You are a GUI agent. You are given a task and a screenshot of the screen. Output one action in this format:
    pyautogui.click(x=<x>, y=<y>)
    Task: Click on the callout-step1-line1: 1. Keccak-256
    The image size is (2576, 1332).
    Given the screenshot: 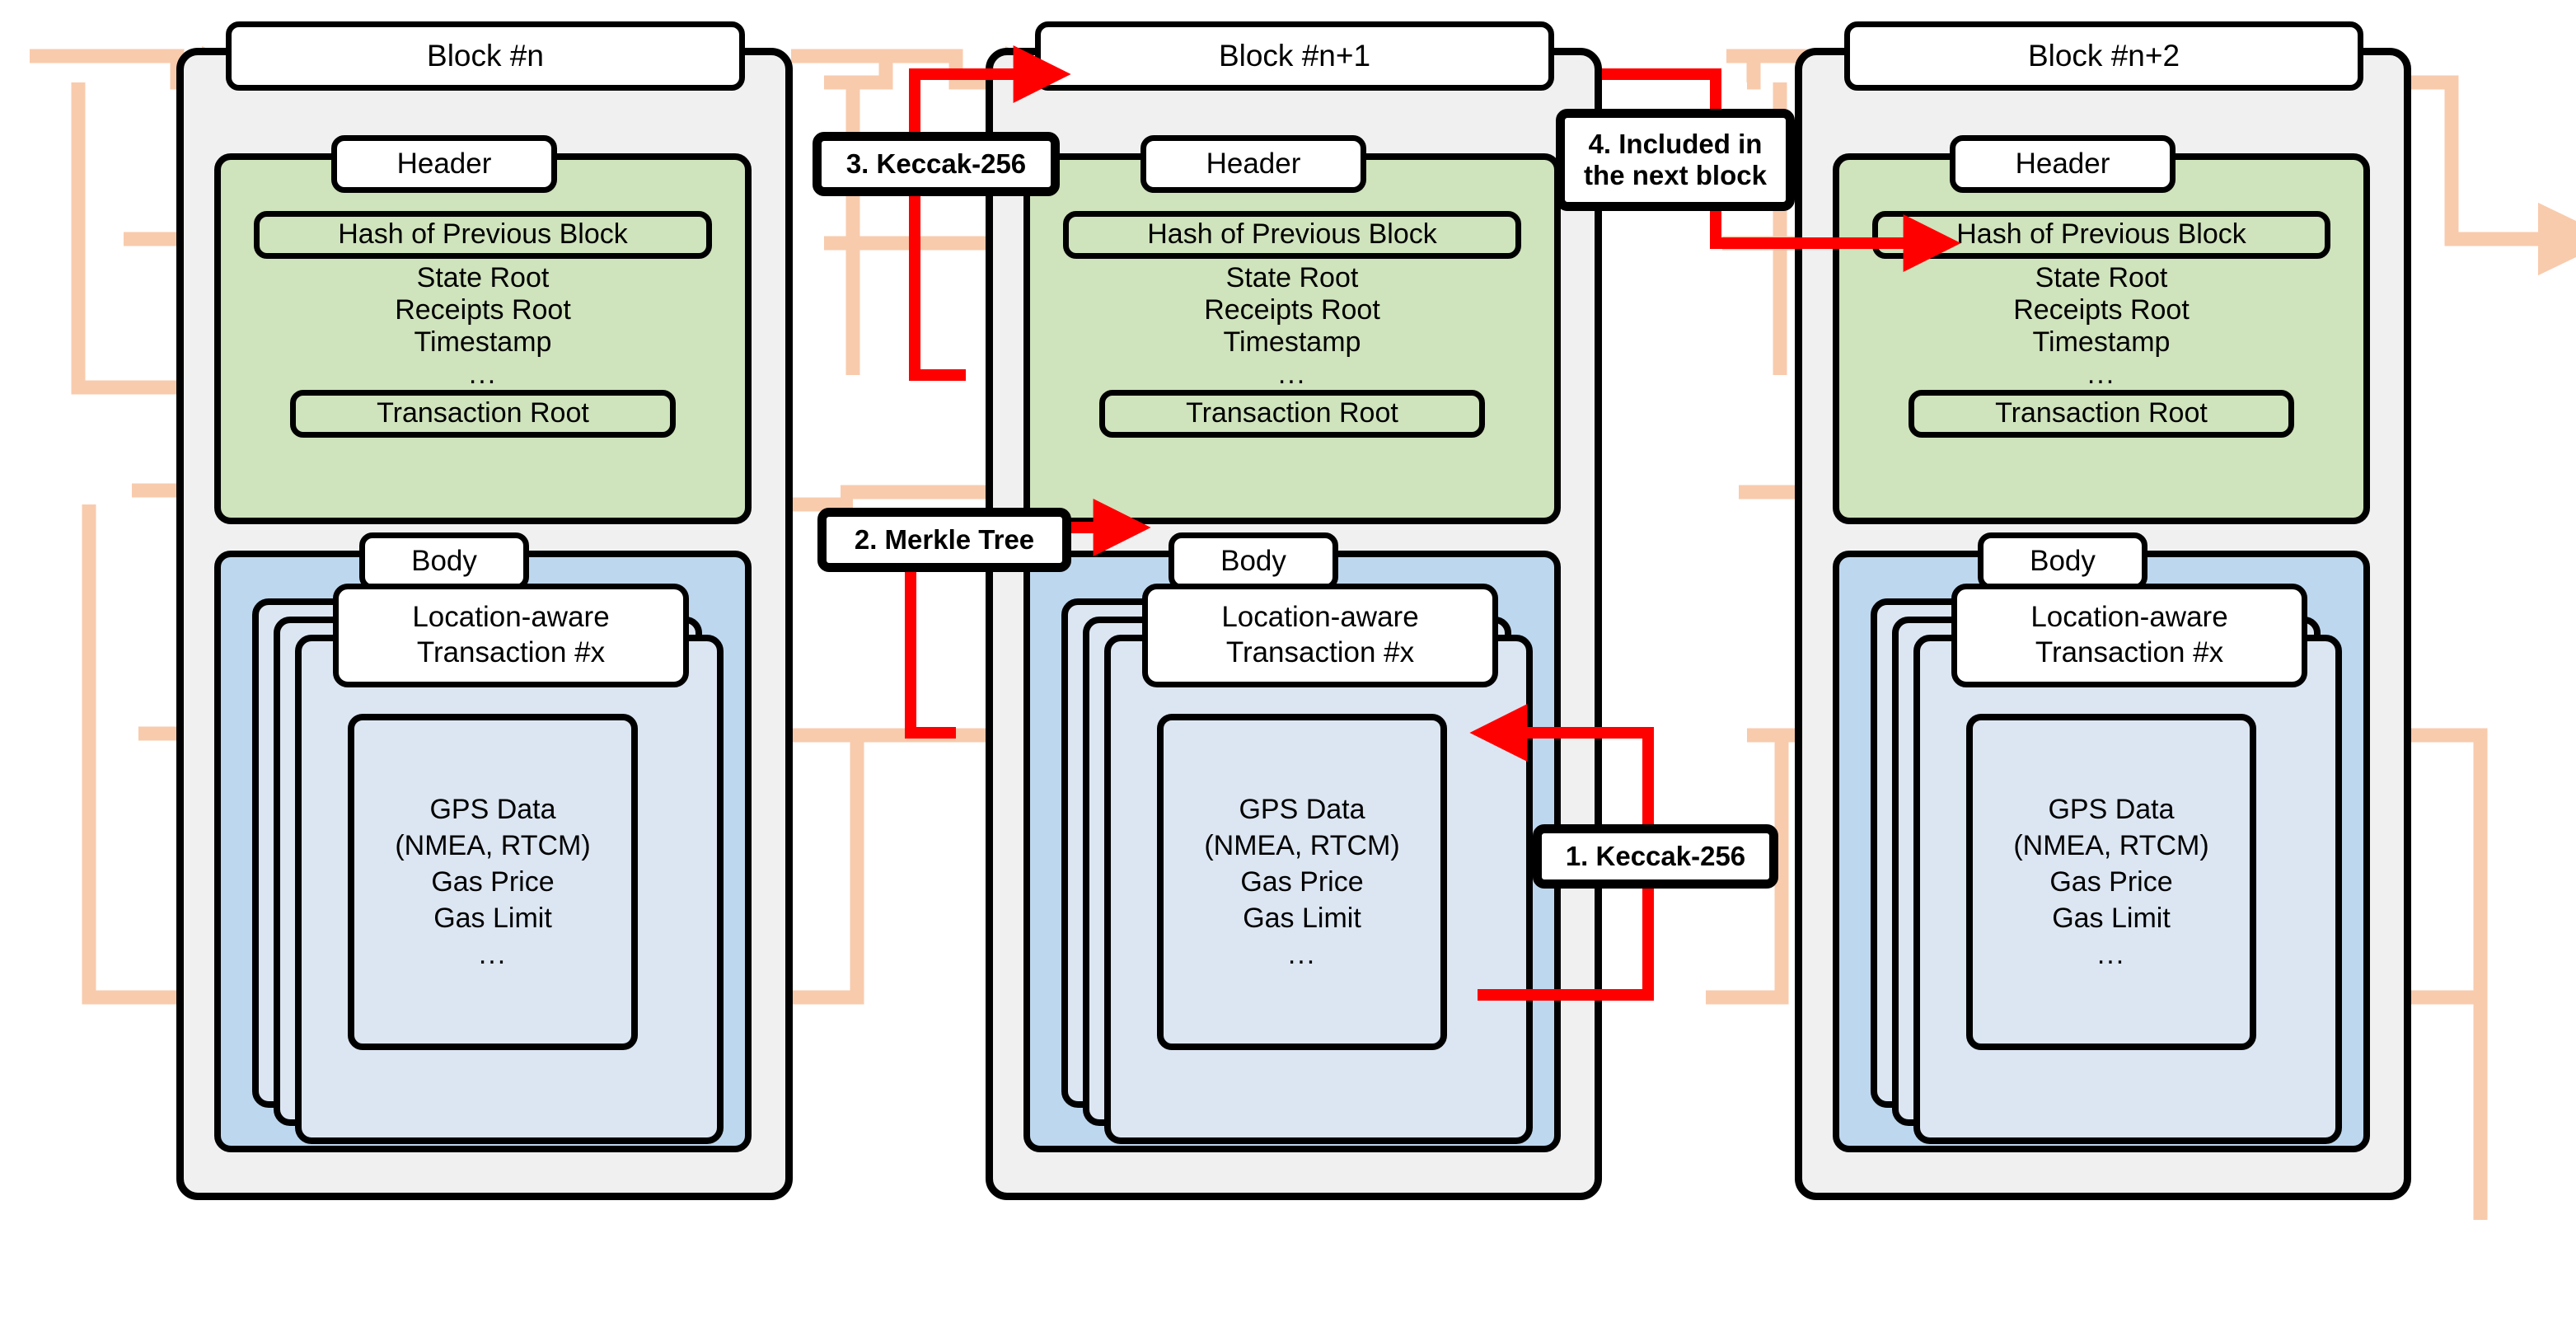 What is the action you would take?
    pyautogui.click(x=1655, y=856)
    